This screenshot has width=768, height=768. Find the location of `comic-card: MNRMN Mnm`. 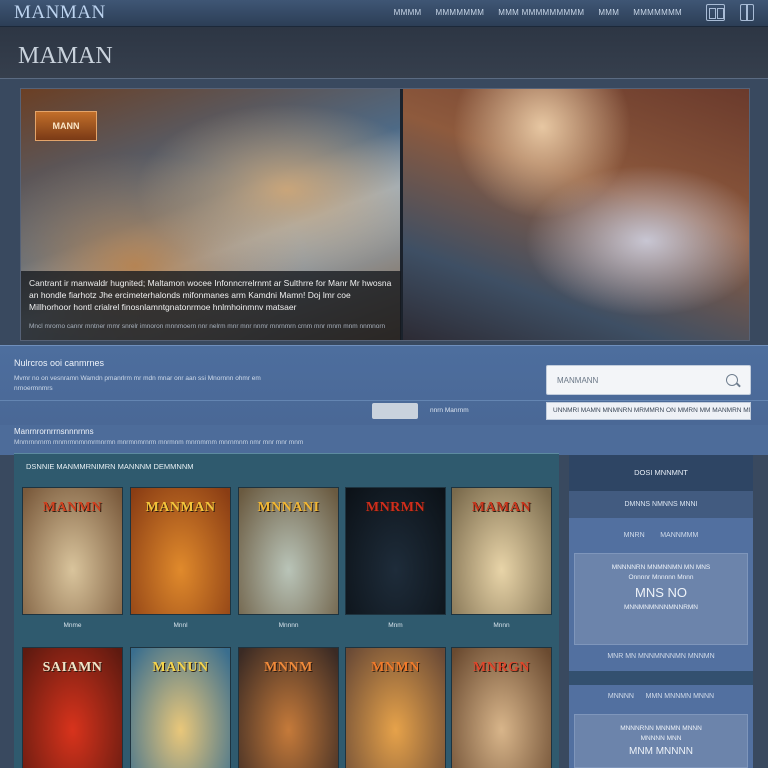

comic-card: MNRMN Mnm is located at coordinates (395, 558).